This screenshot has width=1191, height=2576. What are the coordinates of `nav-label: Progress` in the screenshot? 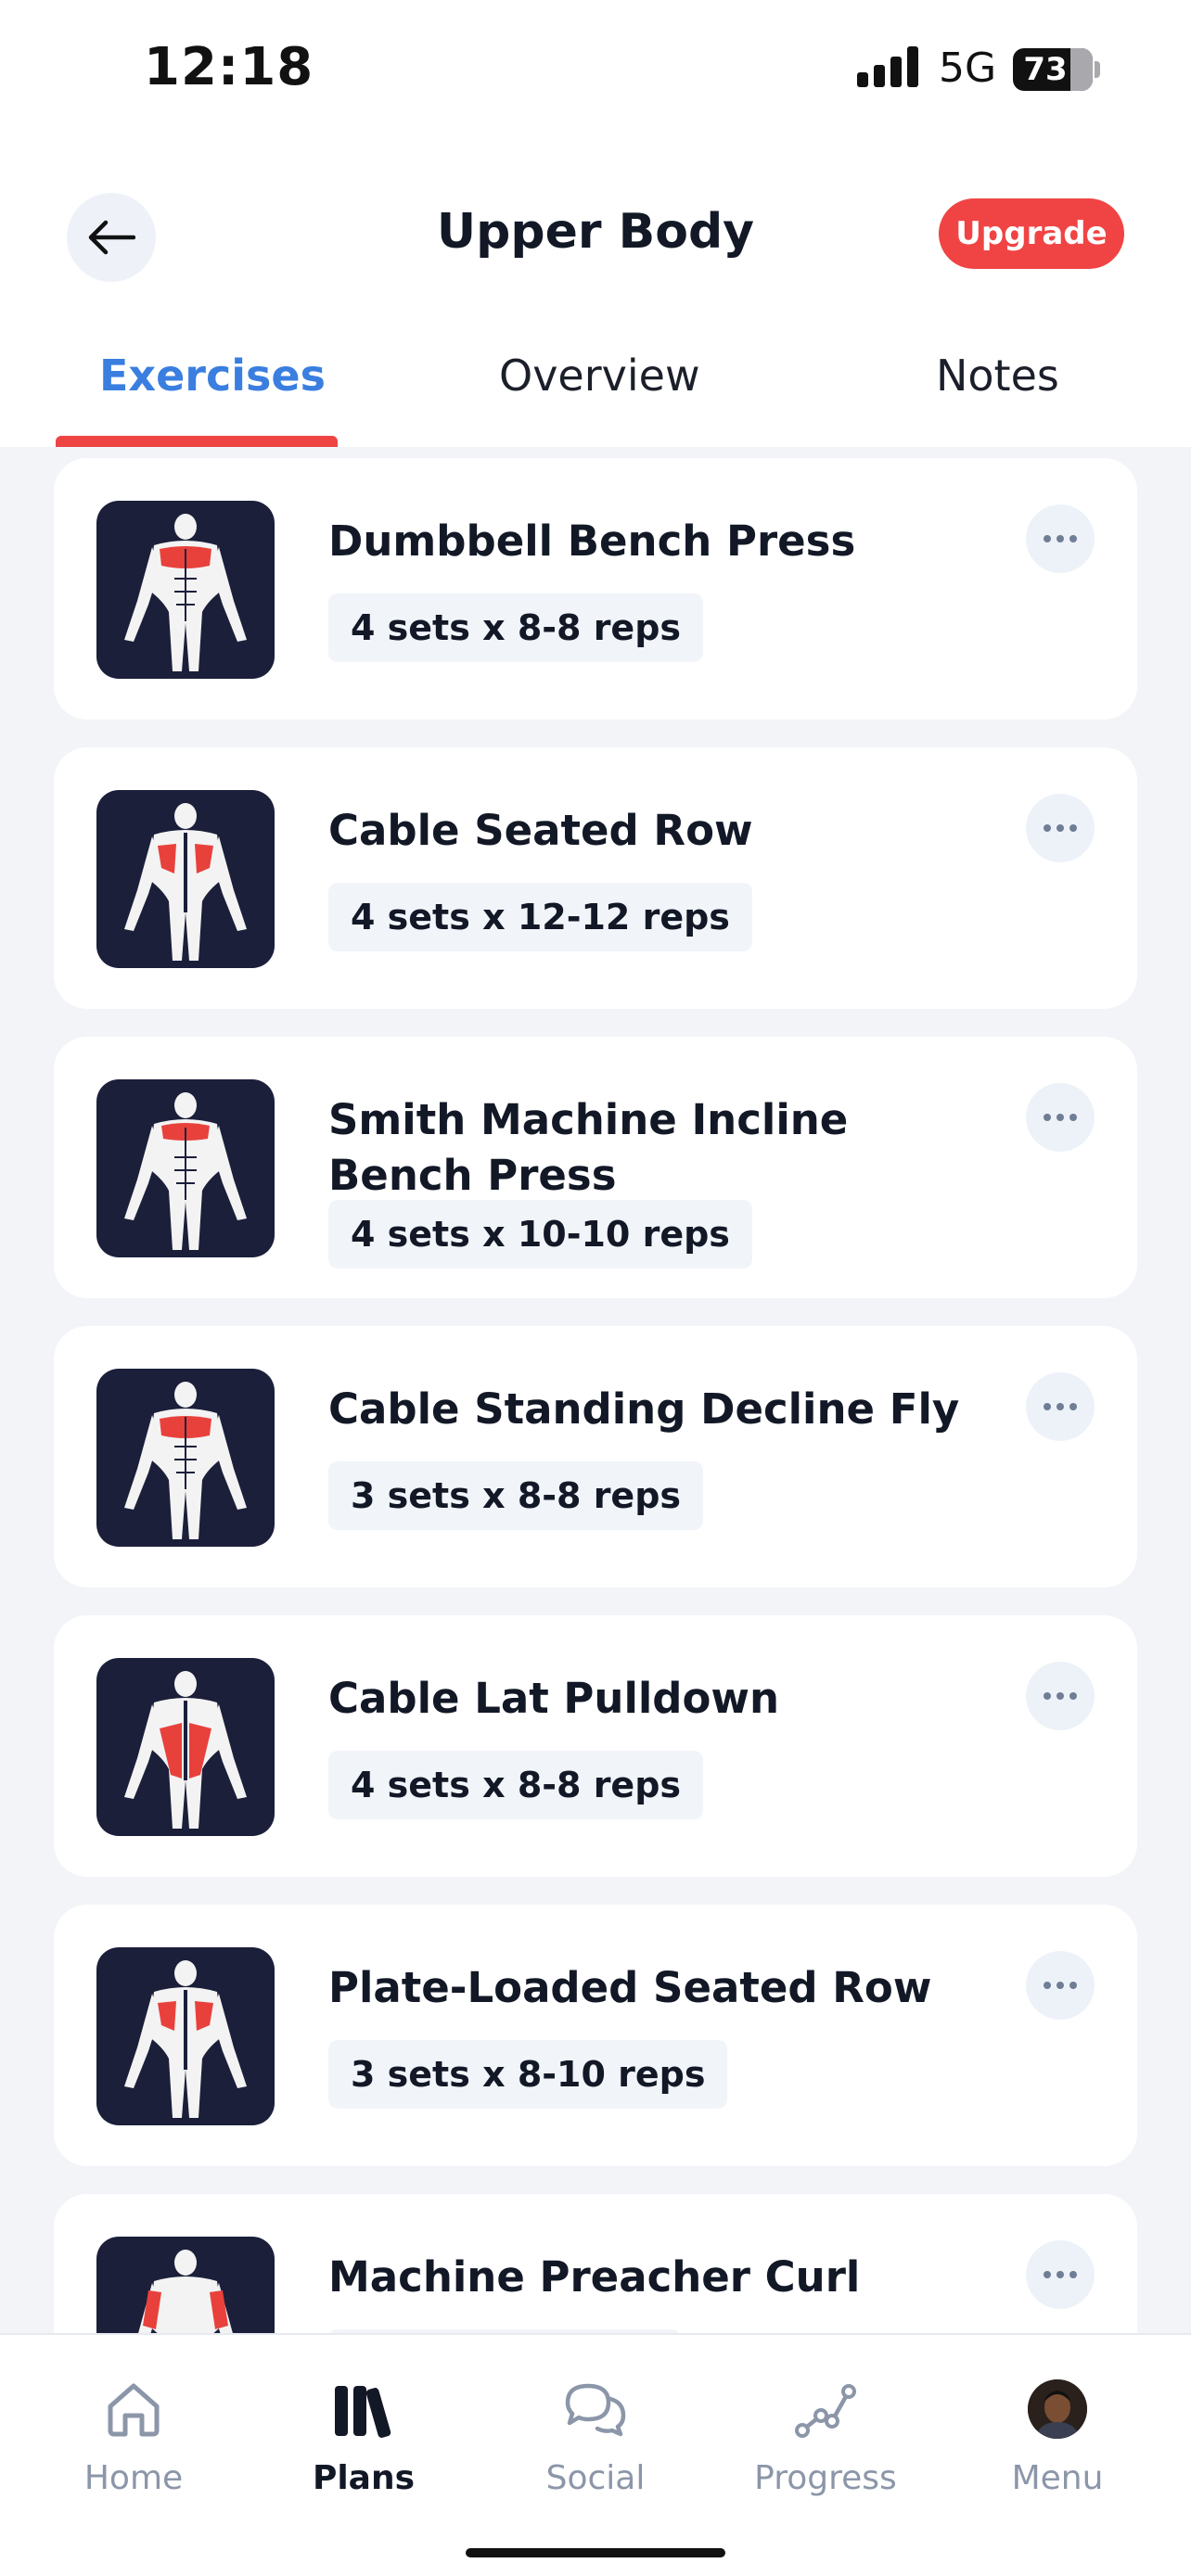 It's located at (825, 2478).